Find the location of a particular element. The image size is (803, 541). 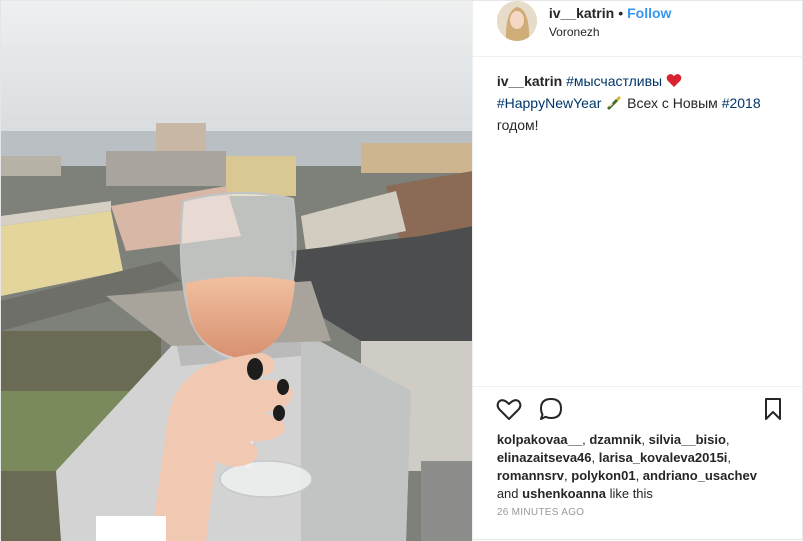

liker-username: elinazaitseva46 is located at coordinates (544, 457).